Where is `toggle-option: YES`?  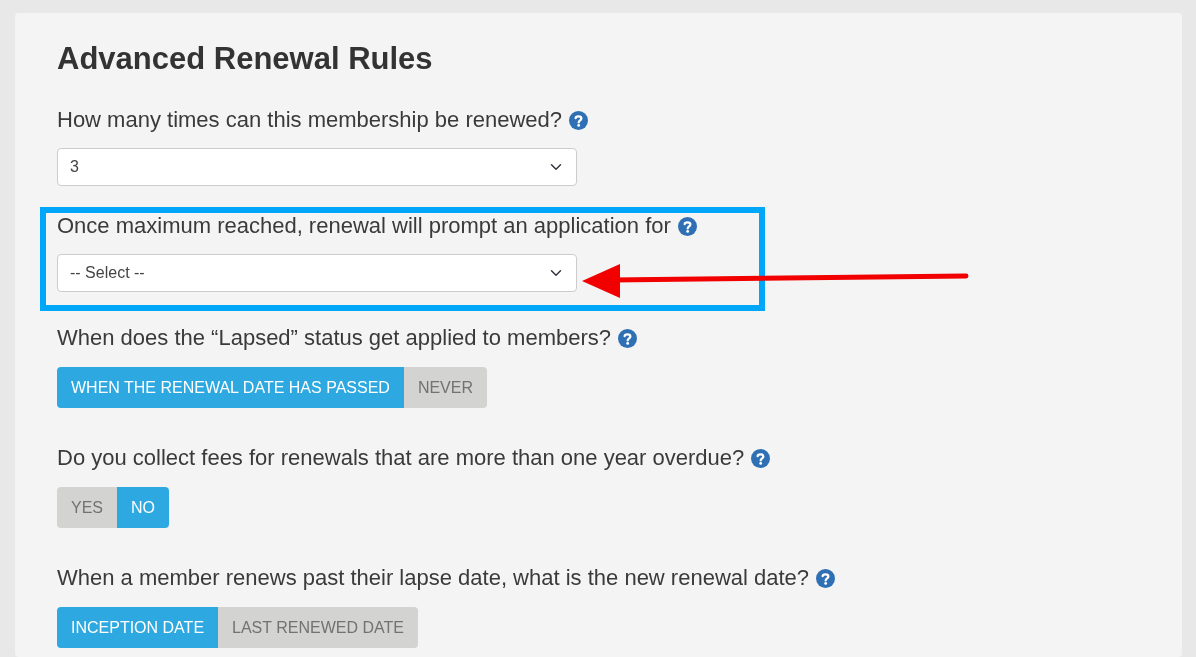 toggle-option: YES is located at coordinates (87, 507).